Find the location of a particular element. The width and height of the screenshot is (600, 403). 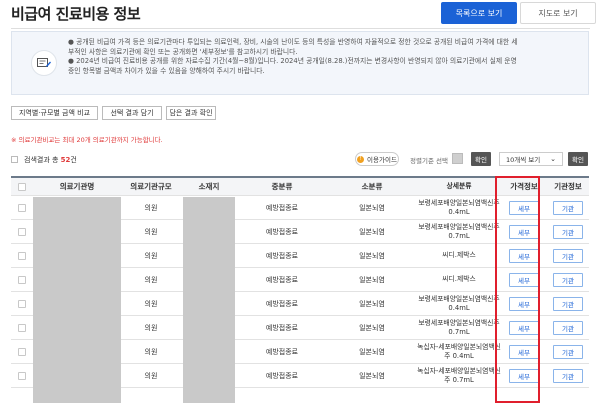

per-page-confirm-button: 확인 is located at coordinates (578, 159).